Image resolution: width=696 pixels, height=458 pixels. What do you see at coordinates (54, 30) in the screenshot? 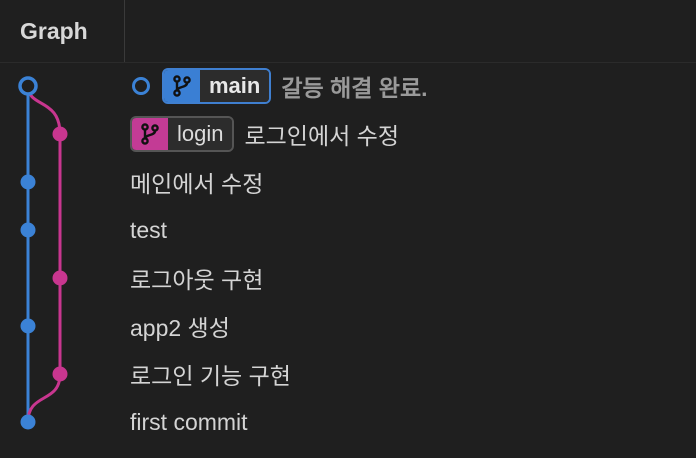
I see `graph-column-label: Graph` at bounding box center [54, 30].